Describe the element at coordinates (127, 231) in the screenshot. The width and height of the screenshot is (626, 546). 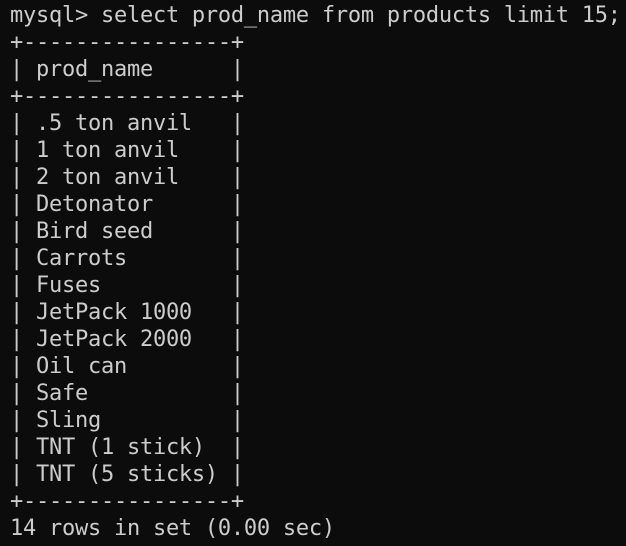
I see `table-row: | Bird seed |` at that location.